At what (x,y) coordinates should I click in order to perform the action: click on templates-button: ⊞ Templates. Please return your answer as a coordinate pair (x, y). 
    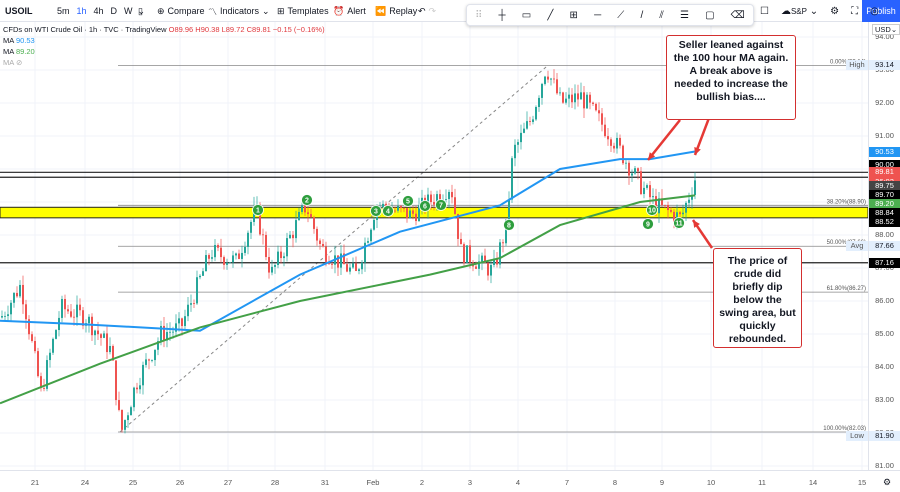
    Looking at the image, I should click on (303, 11).